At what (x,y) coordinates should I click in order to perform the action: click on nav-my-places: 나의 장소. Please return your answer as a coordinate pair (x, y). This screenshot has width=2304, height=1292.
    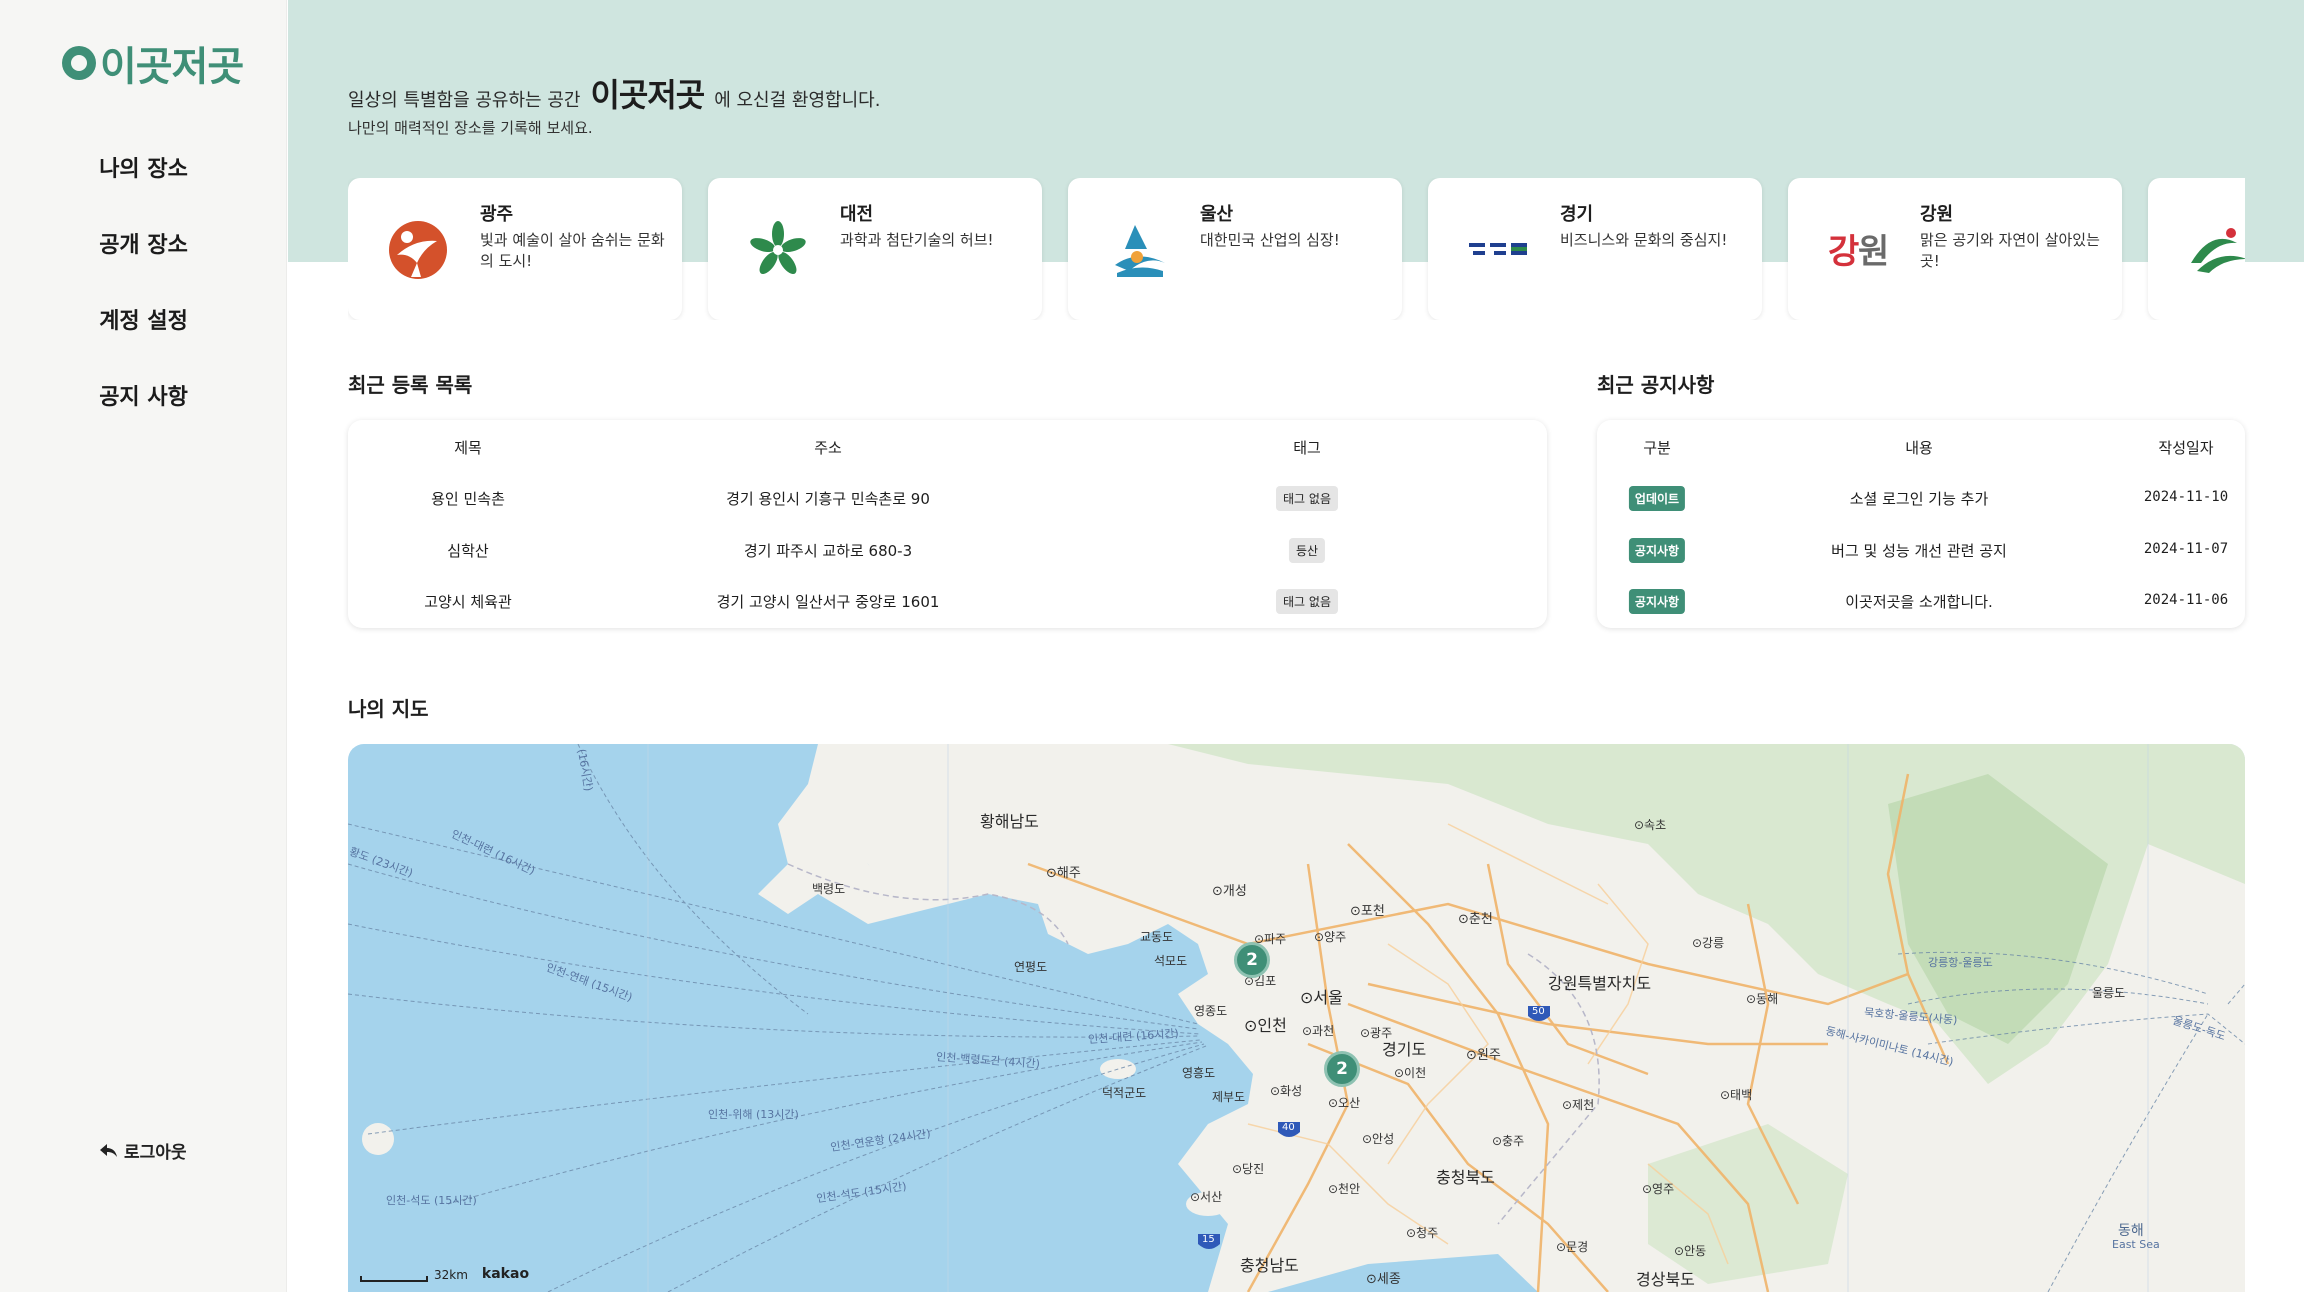
    Looking at the image, I should click on (143, 188).